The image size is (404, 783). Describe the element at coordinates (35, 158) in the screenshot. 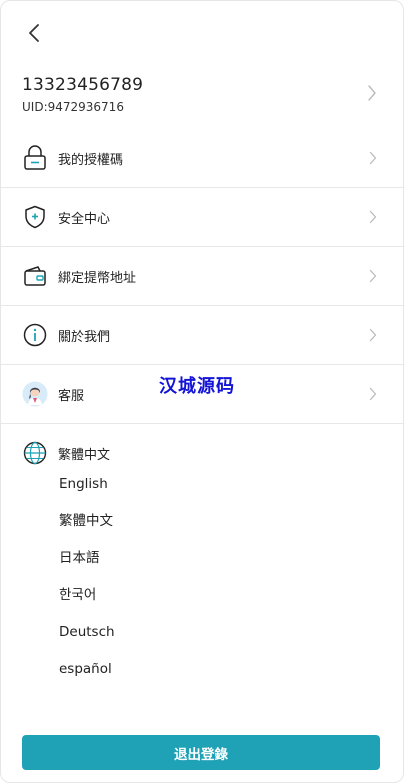

I see `lock-icon` at that location.